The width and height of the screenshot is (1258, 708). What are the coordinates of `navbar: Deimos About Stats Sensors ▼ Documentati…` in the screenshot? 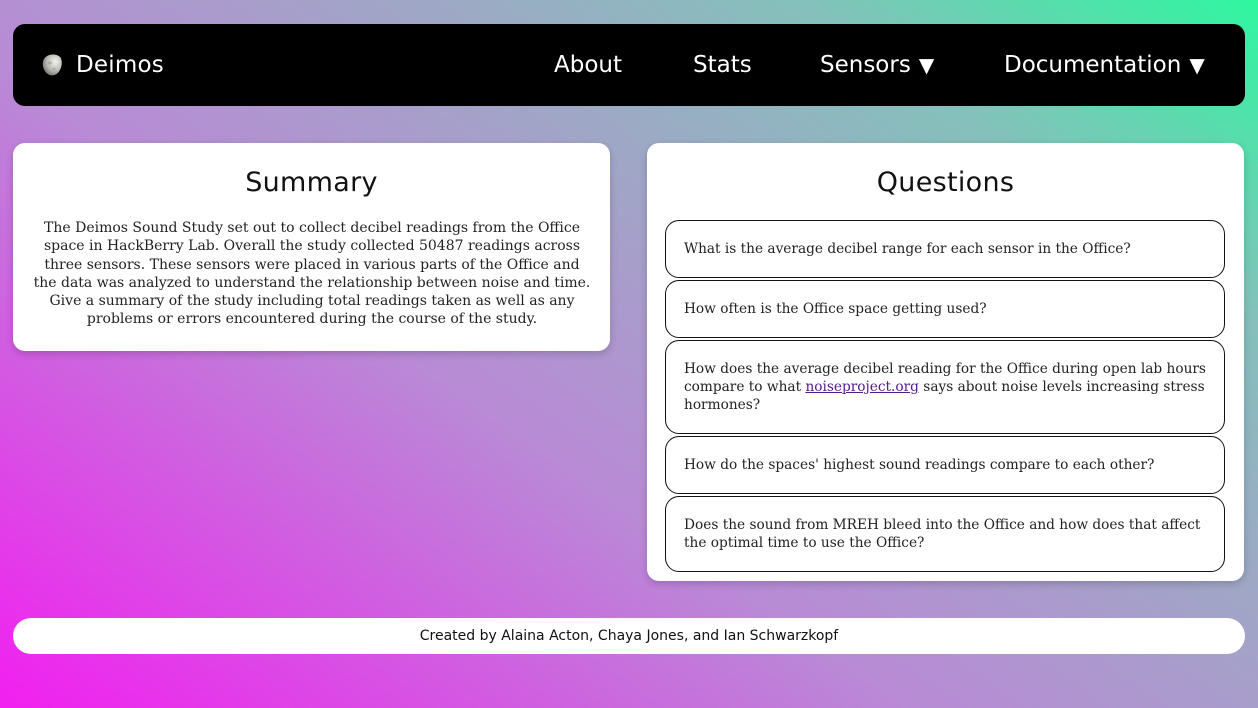 It's located at (629, 65).